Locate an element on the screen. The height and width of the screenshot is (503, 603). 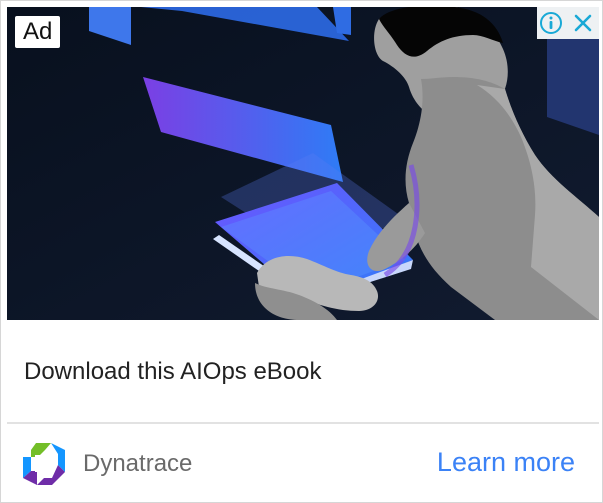
close-ad-button is located at coordinates (583, 23).